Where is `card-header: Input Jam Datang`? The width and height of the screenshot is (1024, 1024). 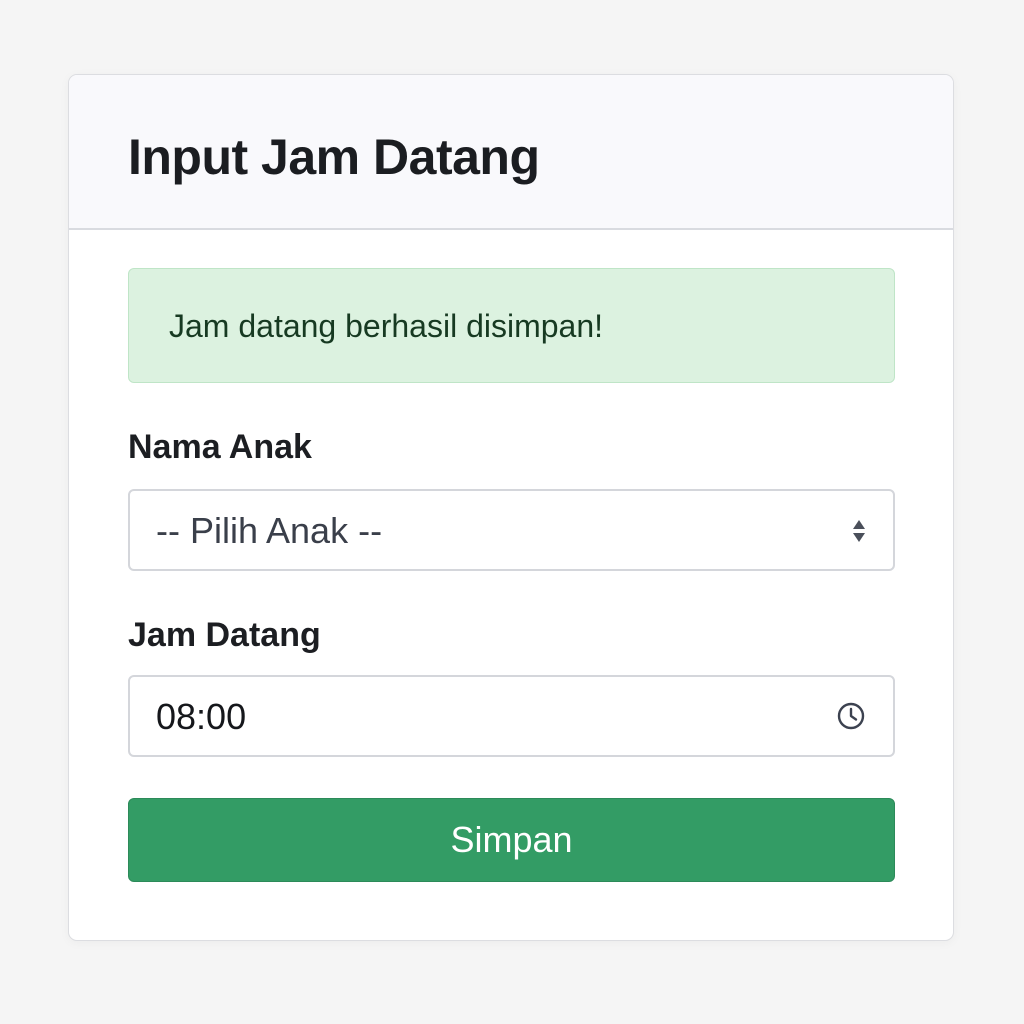 card-header: Input Jam Datang is located at coordinates (511, 152).